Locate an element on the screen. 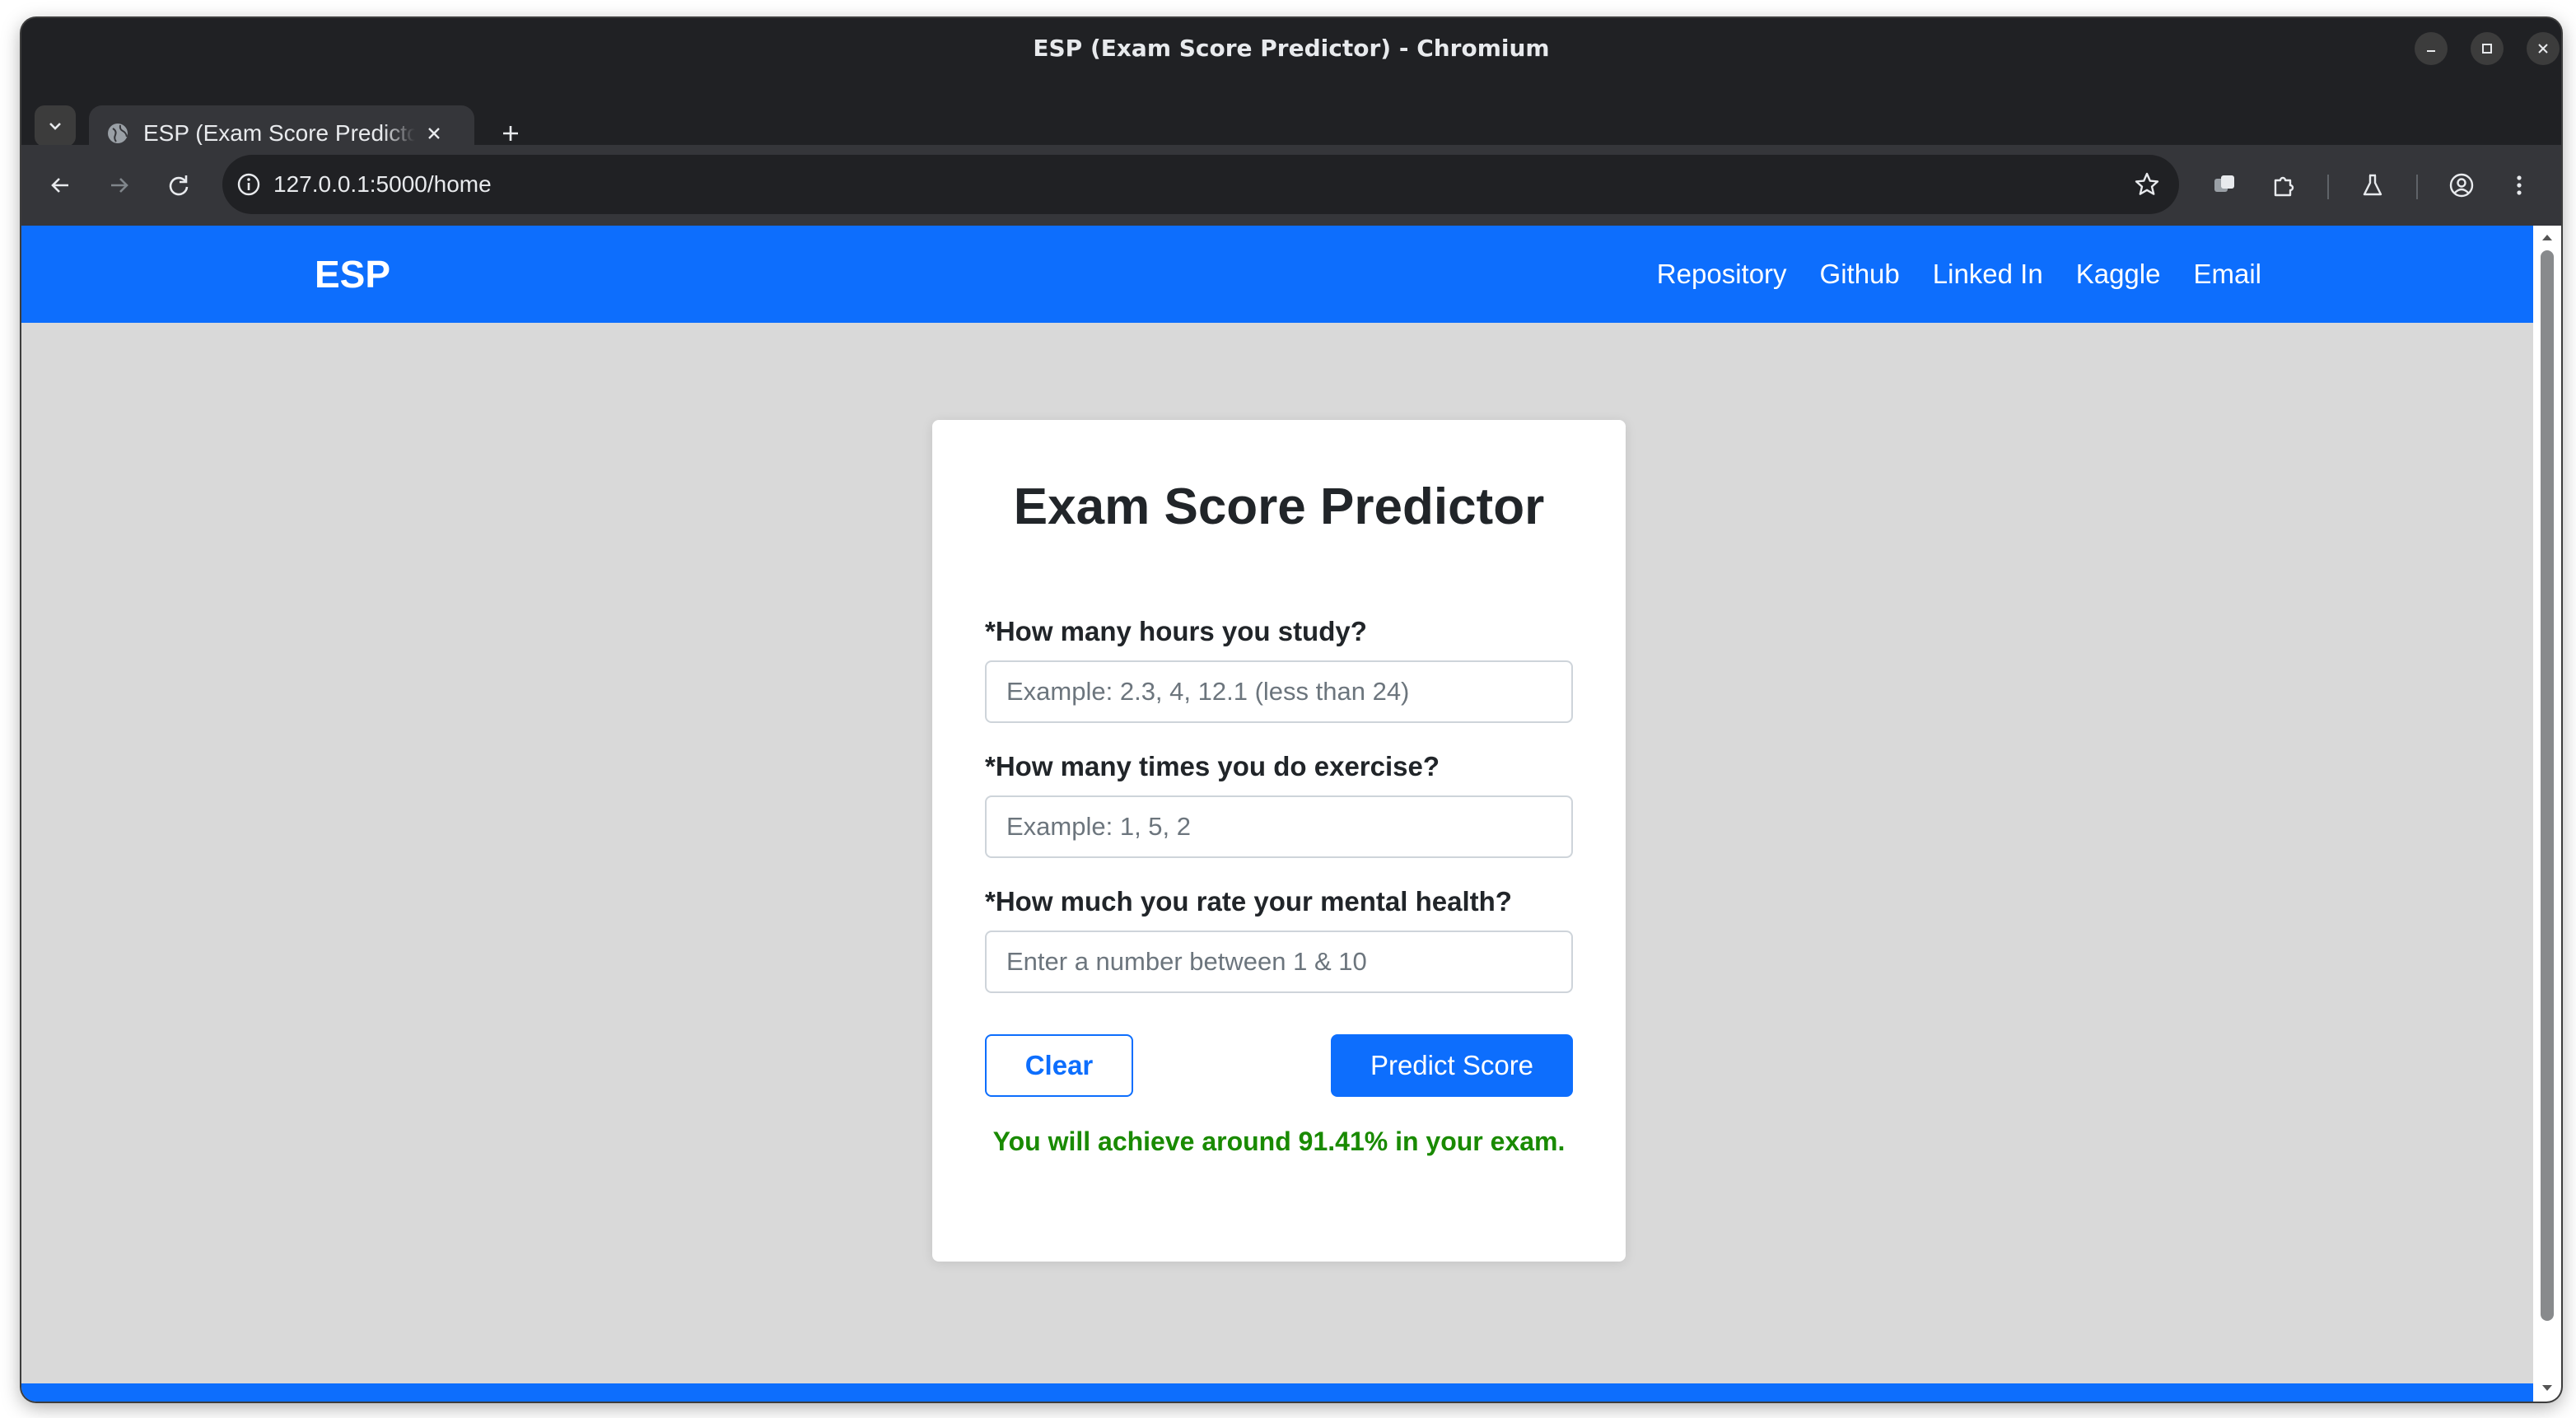  maximize-icon is located at coordinates (2487, 49).